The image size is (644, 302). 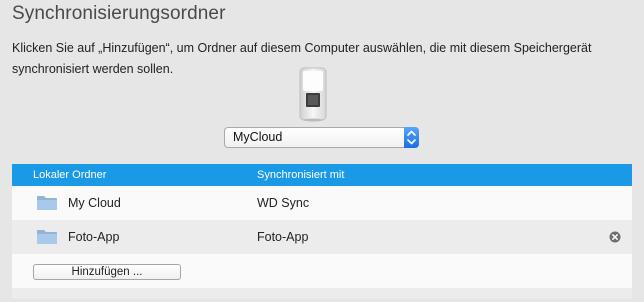 What do you see at coordinates (411, 137) in the screenshot?
I see `select-arrows-icon` at bounding box center [411, 137].